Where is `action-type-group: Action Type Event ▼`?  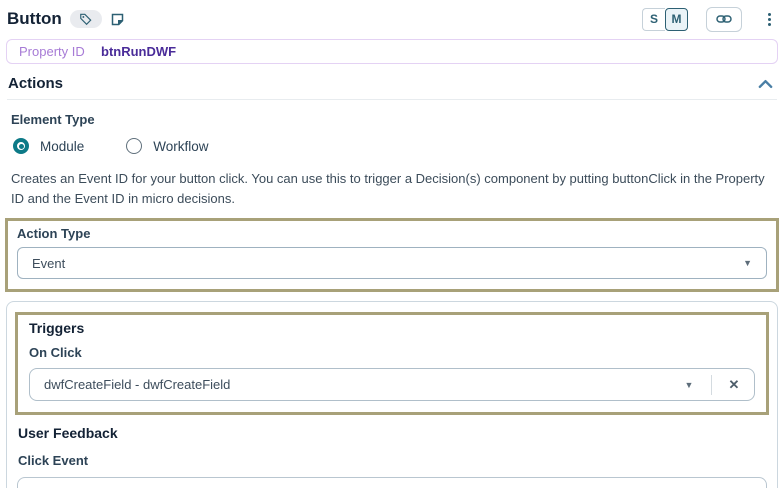
action-type-group: Action Type Event ▼ is located at coordinates (392, 255).